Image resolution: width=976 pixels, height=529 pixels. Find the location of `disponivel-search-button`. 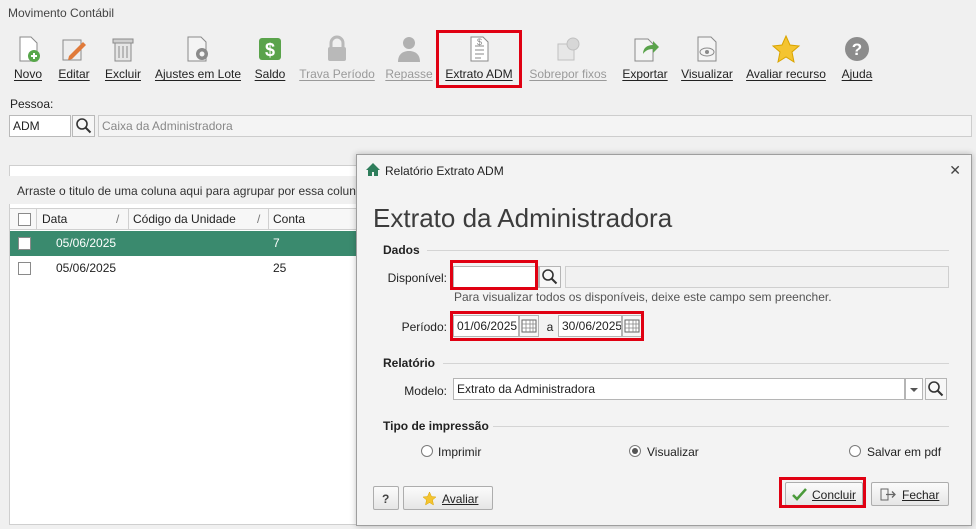

disponivel-search-button is located at coordinates (550, 277).